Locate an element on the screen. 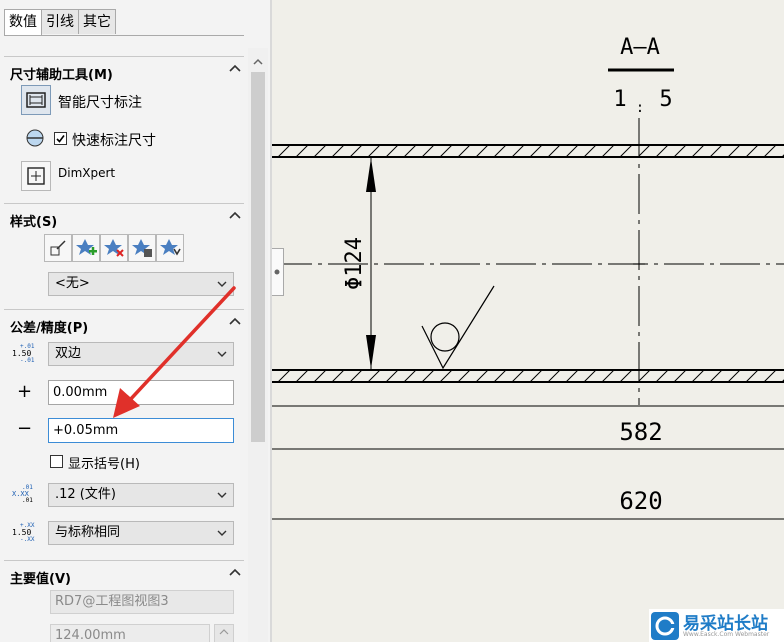 The height and width of the screenshot is (642, 784). red-annotation-arrow is located at coordinates (174, 352).